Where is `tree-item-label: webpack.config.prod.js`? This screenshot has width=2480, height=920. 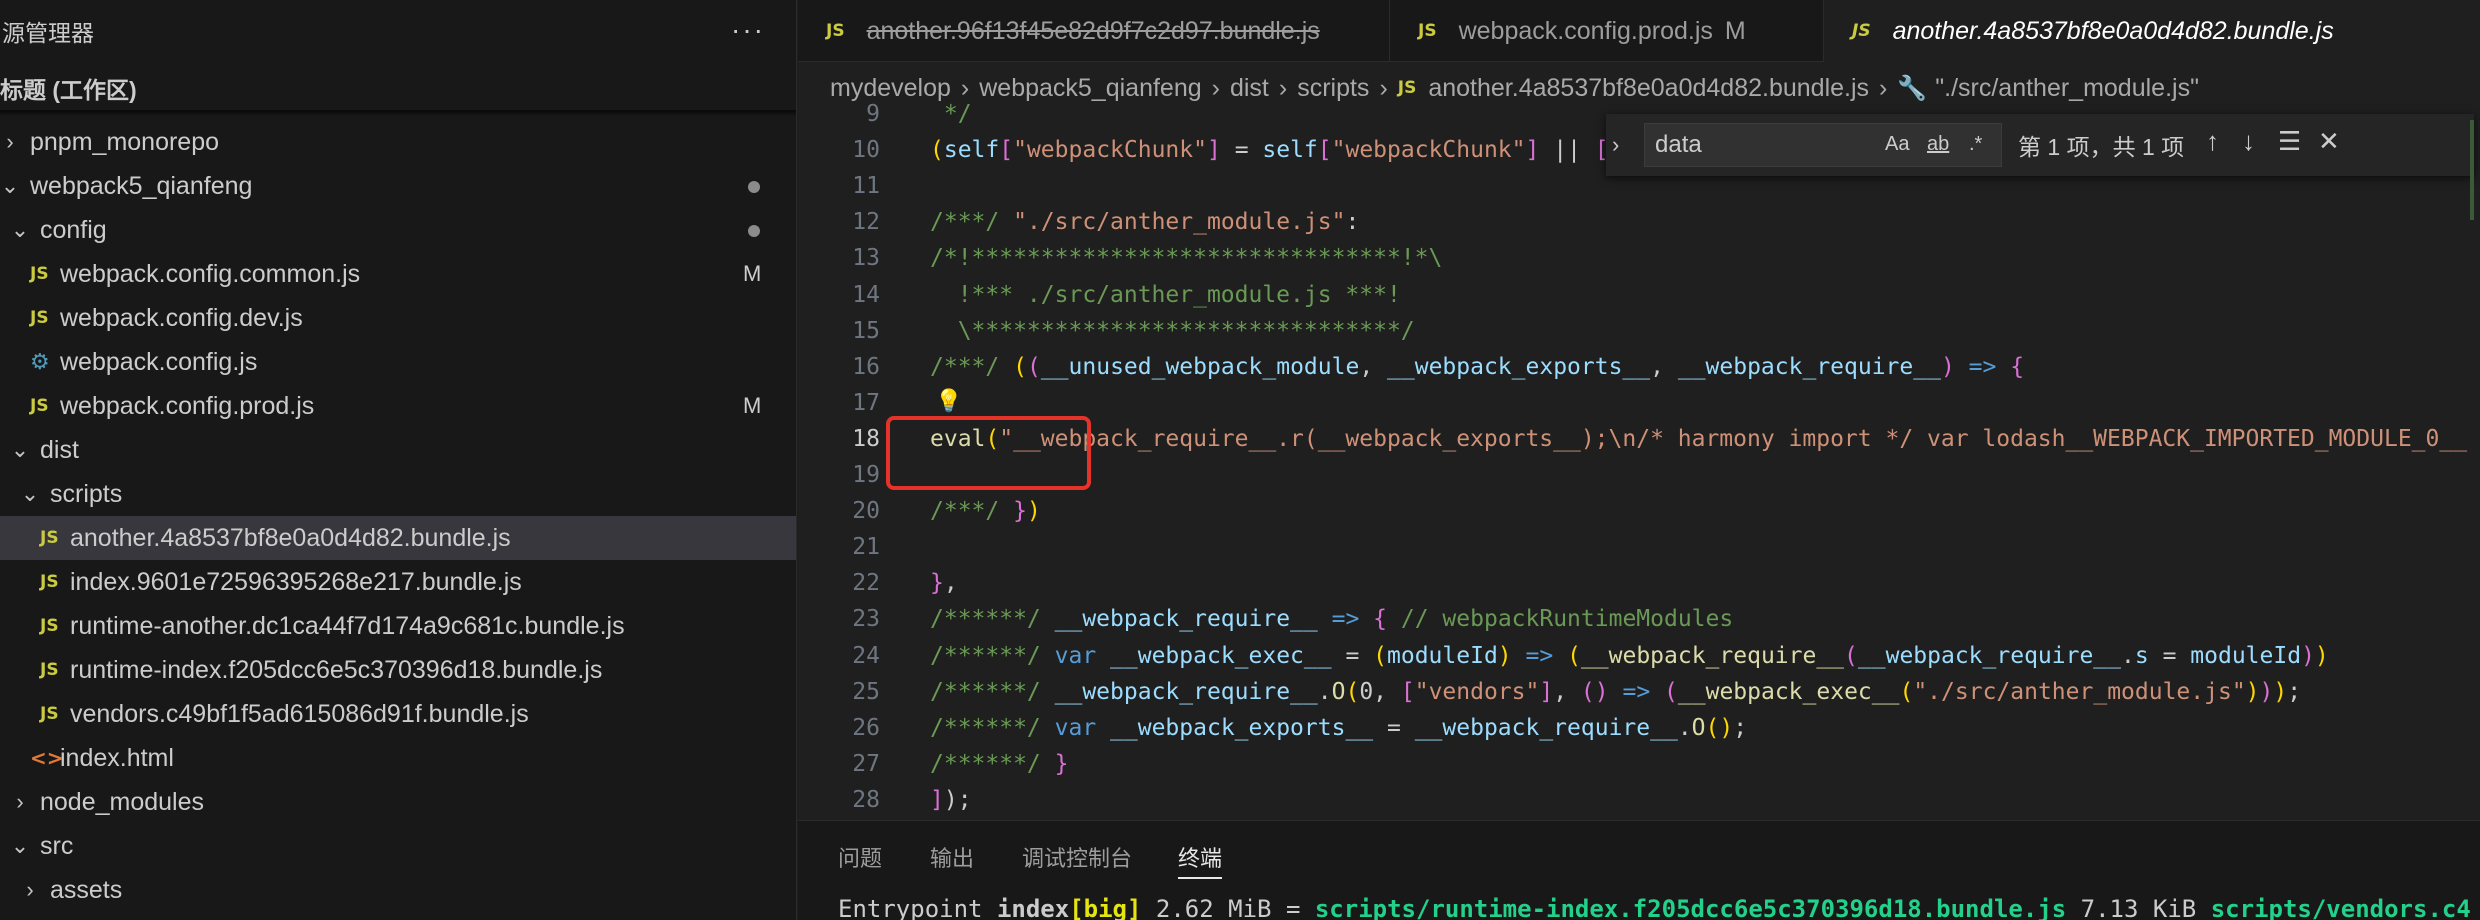 tree-item-label: webpack.config.prod.js is located at coordinates (187, 405).